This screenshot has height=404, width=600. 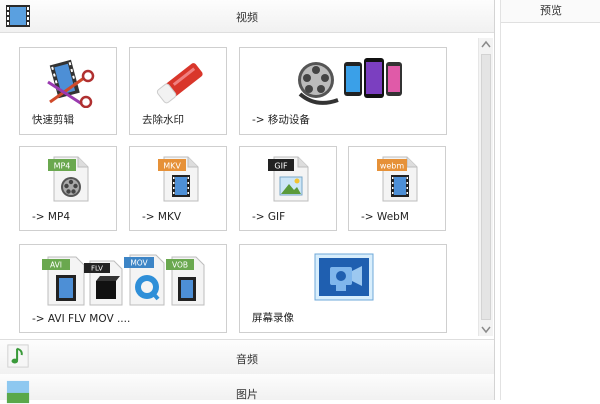 I want to click on preview-title: 预览, so click(x=550, y=11).